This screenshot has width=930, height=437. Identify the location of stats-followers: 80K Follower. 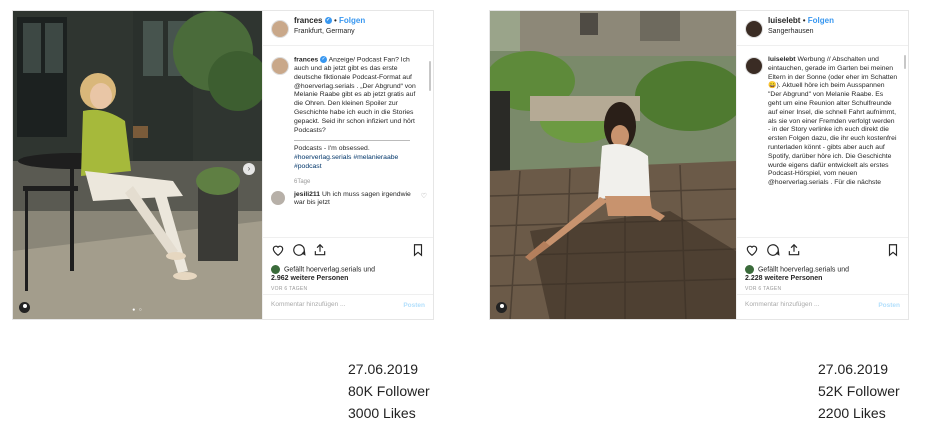
(389, 391).